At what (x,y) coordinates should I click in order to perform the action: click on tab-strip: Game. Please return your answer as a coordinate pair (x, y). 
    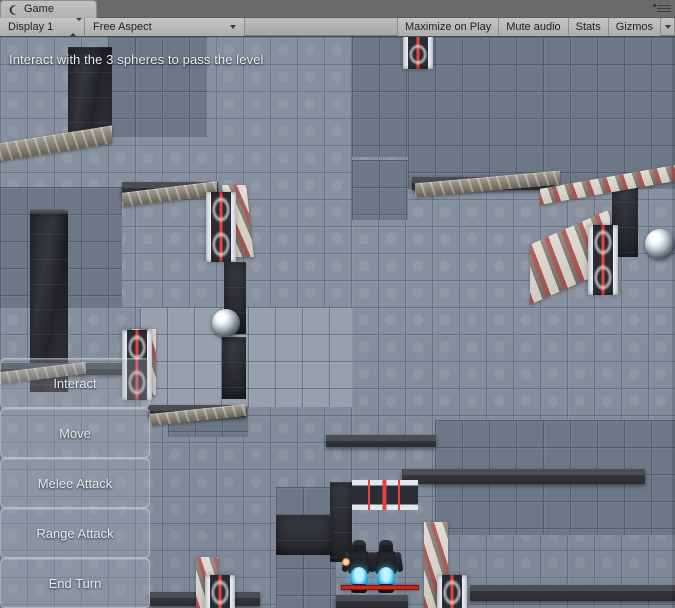
    Looking at the image, I should click on (337, 9).